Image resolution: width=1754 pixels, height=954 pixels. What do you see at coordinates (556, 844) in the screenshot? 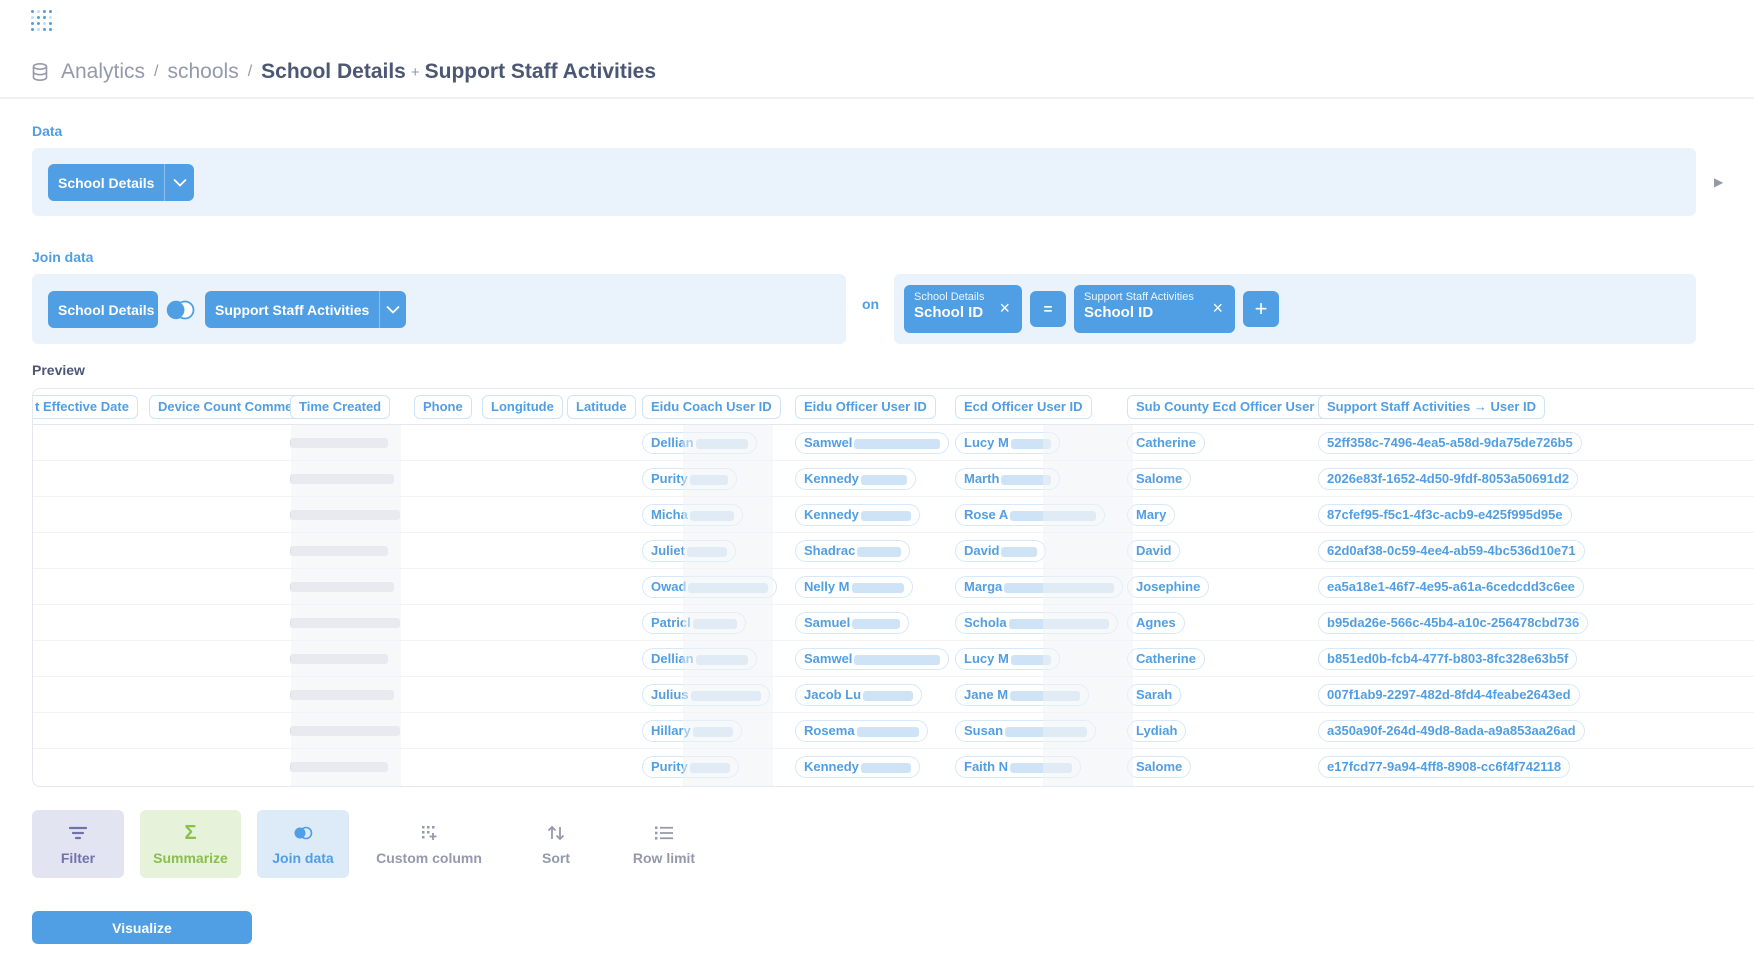
I see `sort-button: Sort` at bounding box center [556, 844].